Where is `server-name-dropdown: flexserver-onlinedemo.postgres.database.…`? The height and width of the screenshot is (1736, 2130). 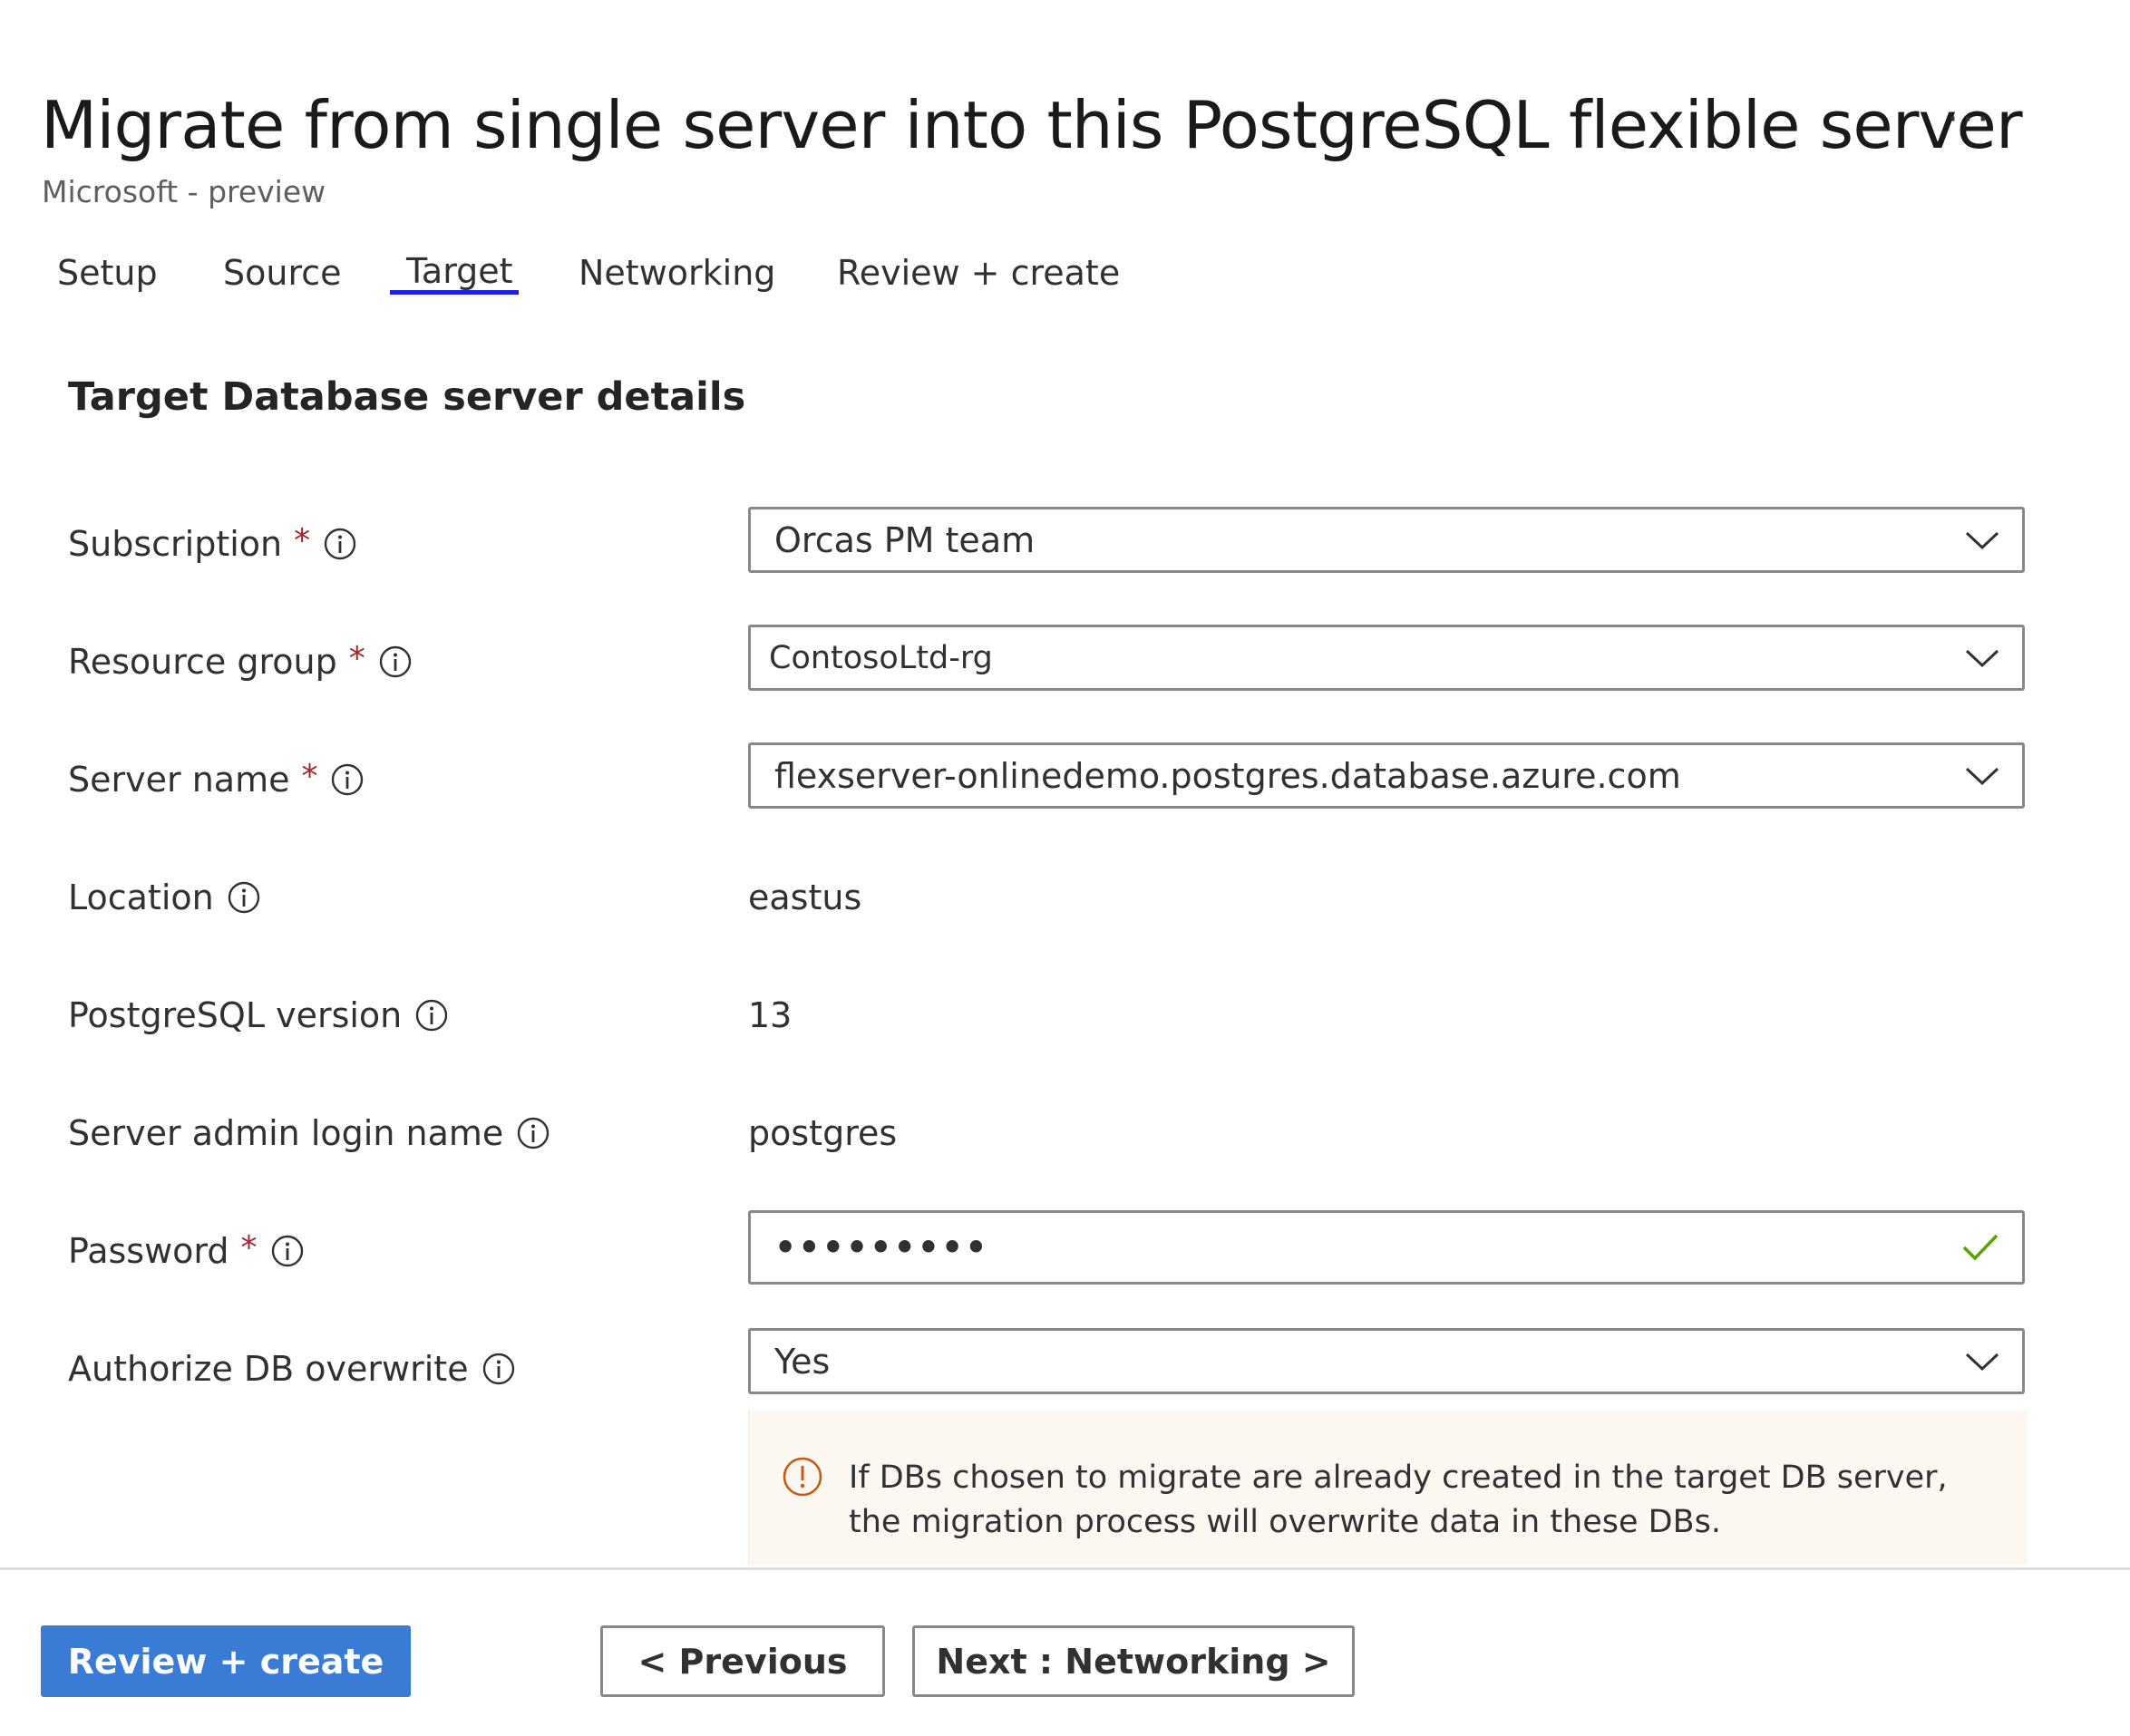
server-name-dropdown: flexserver-onlinedemo.postgres.database.… is located at coordinates (1386, 775).